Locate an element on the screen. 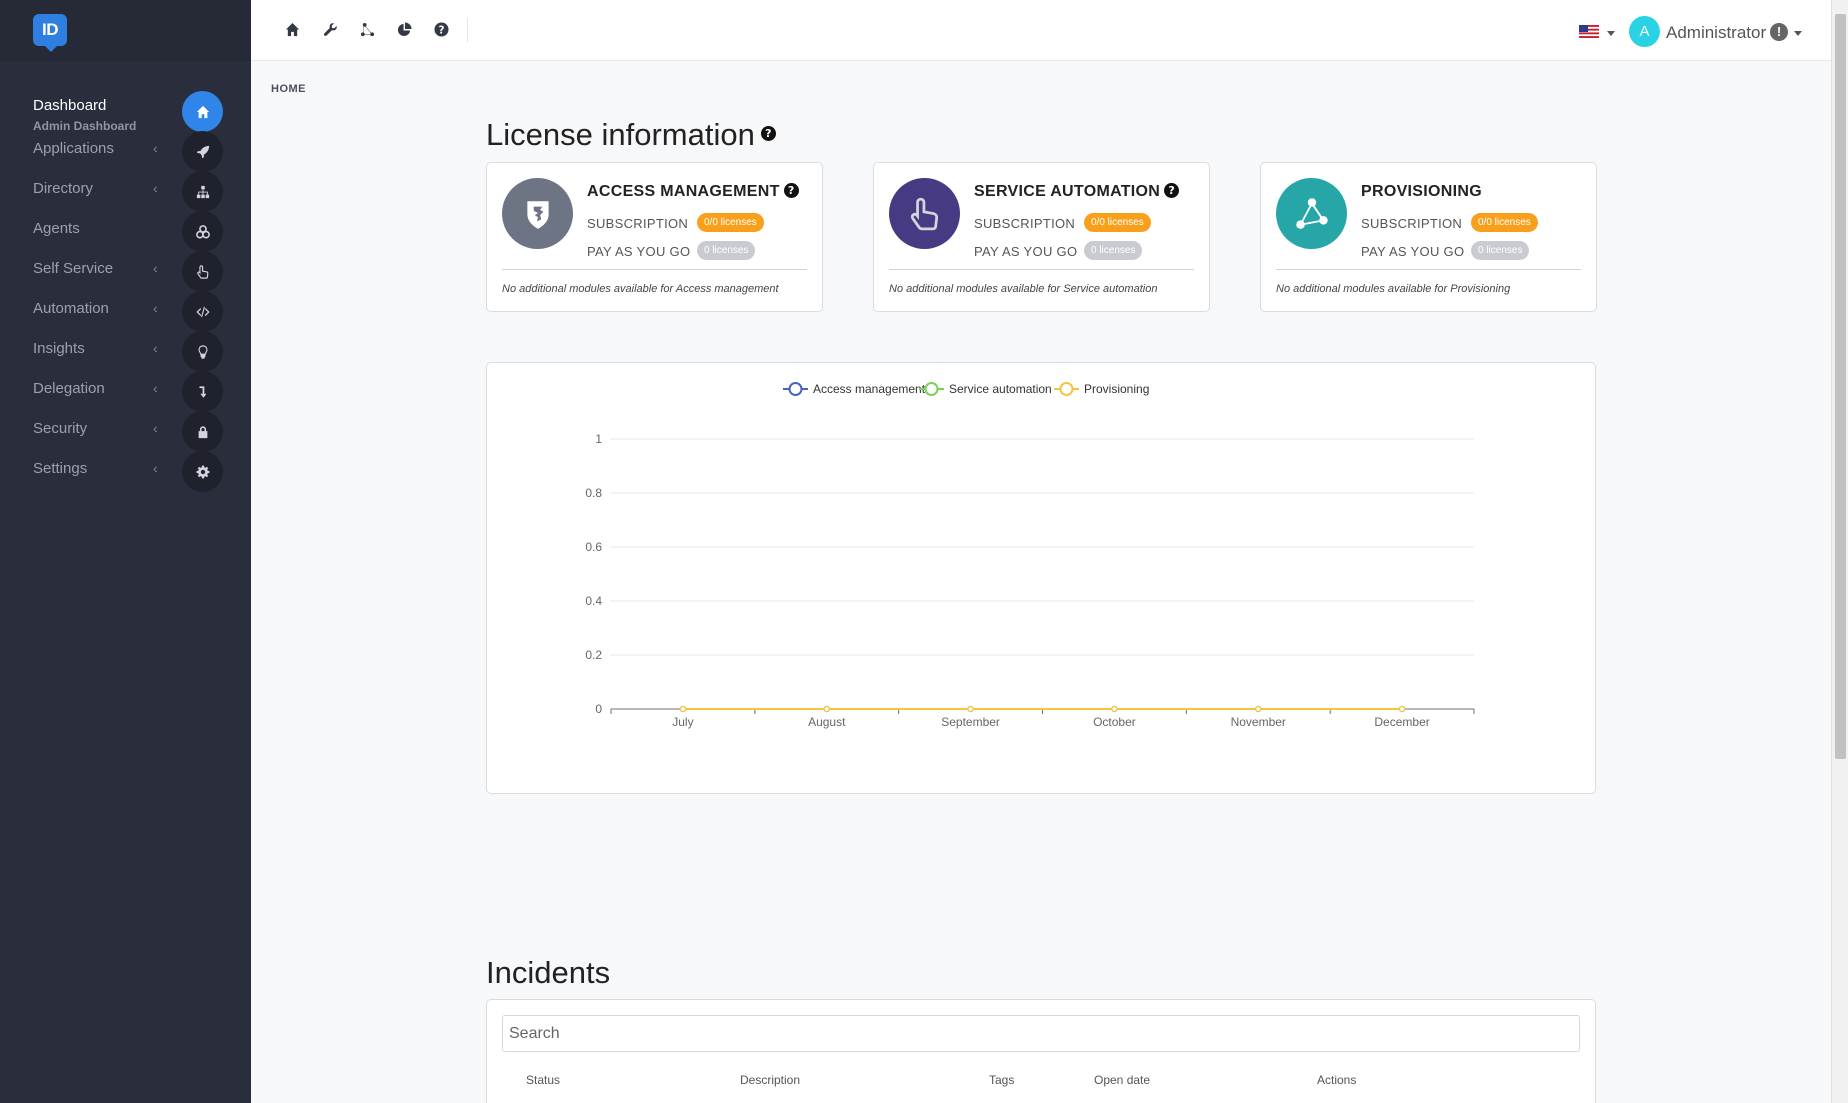  warning-icon: ! is located at coordinates (1779, 32).